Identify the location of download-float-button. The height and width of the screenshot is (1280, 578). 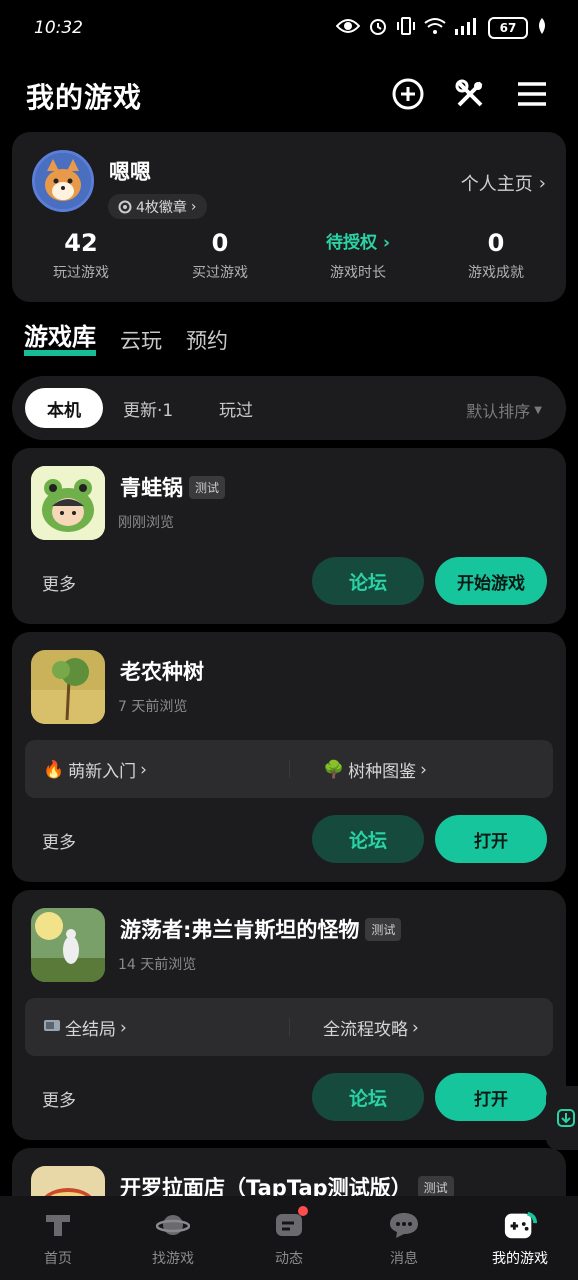
(562, 1118).